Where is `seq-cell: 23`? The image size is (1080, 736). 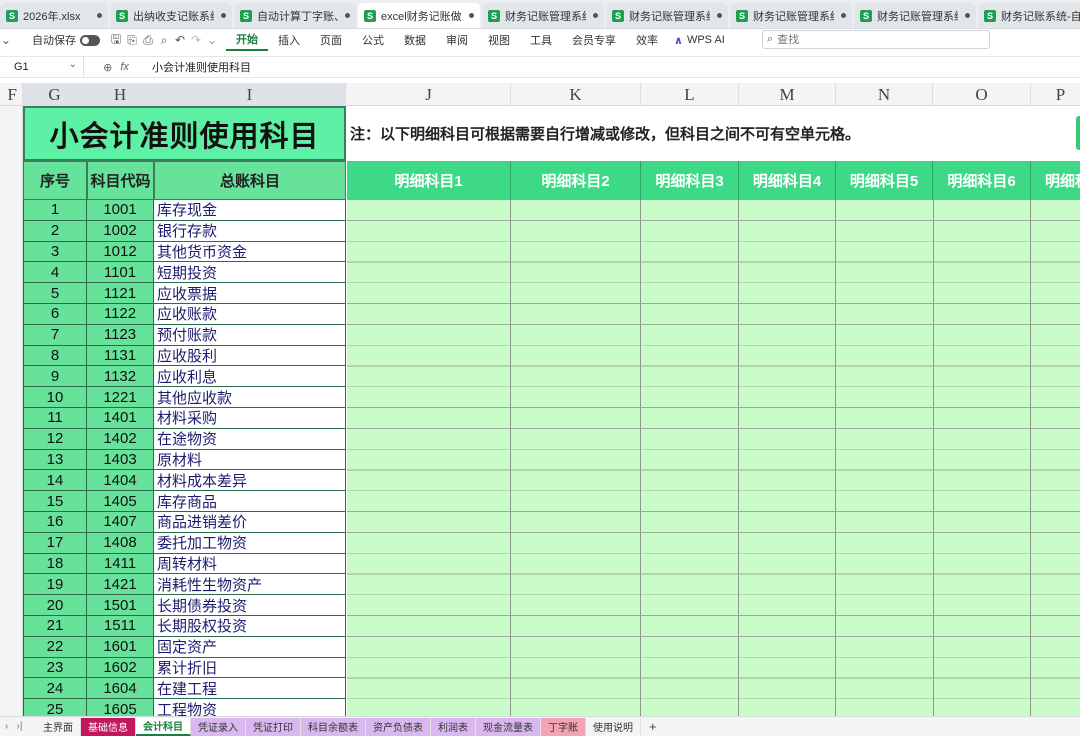 seq-cell: 23 is located at coordinates (55, 668).